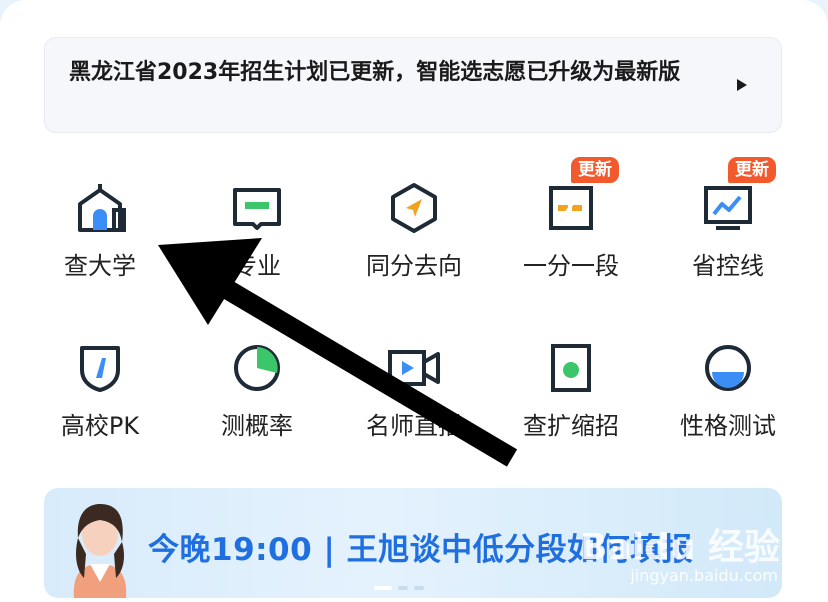 This screenshot has height=602, width=828. What do you see at coordinates (414, 410) in the screenshot?
I see `tool-mingshi-zhibo: 名师直播` at bounding box center [414, 410].